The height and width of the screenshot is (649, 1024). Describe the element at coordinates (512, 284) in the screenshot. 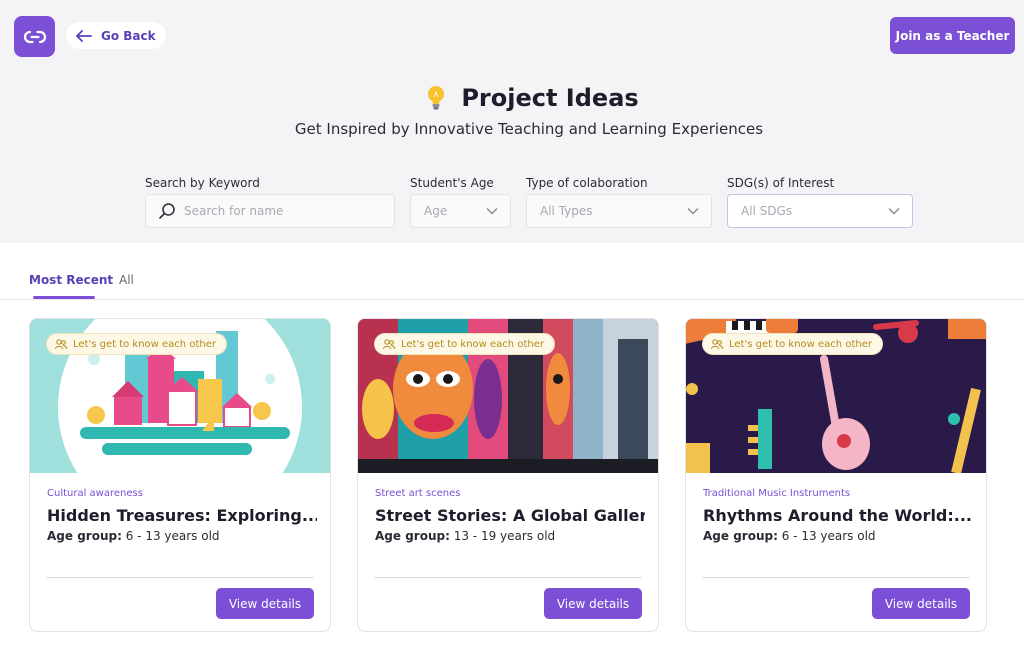

I see `project-tabs: Most Recent All` at that location.